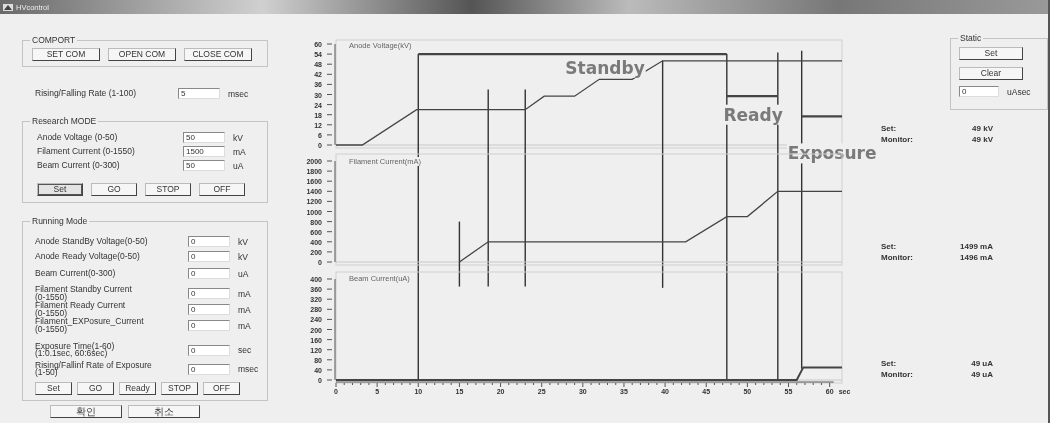  What do you see at coordinates (78, 137) in the screenshot?
I see `field-label: Anode Voltage (0-50)` at bounding box center [78, 137].